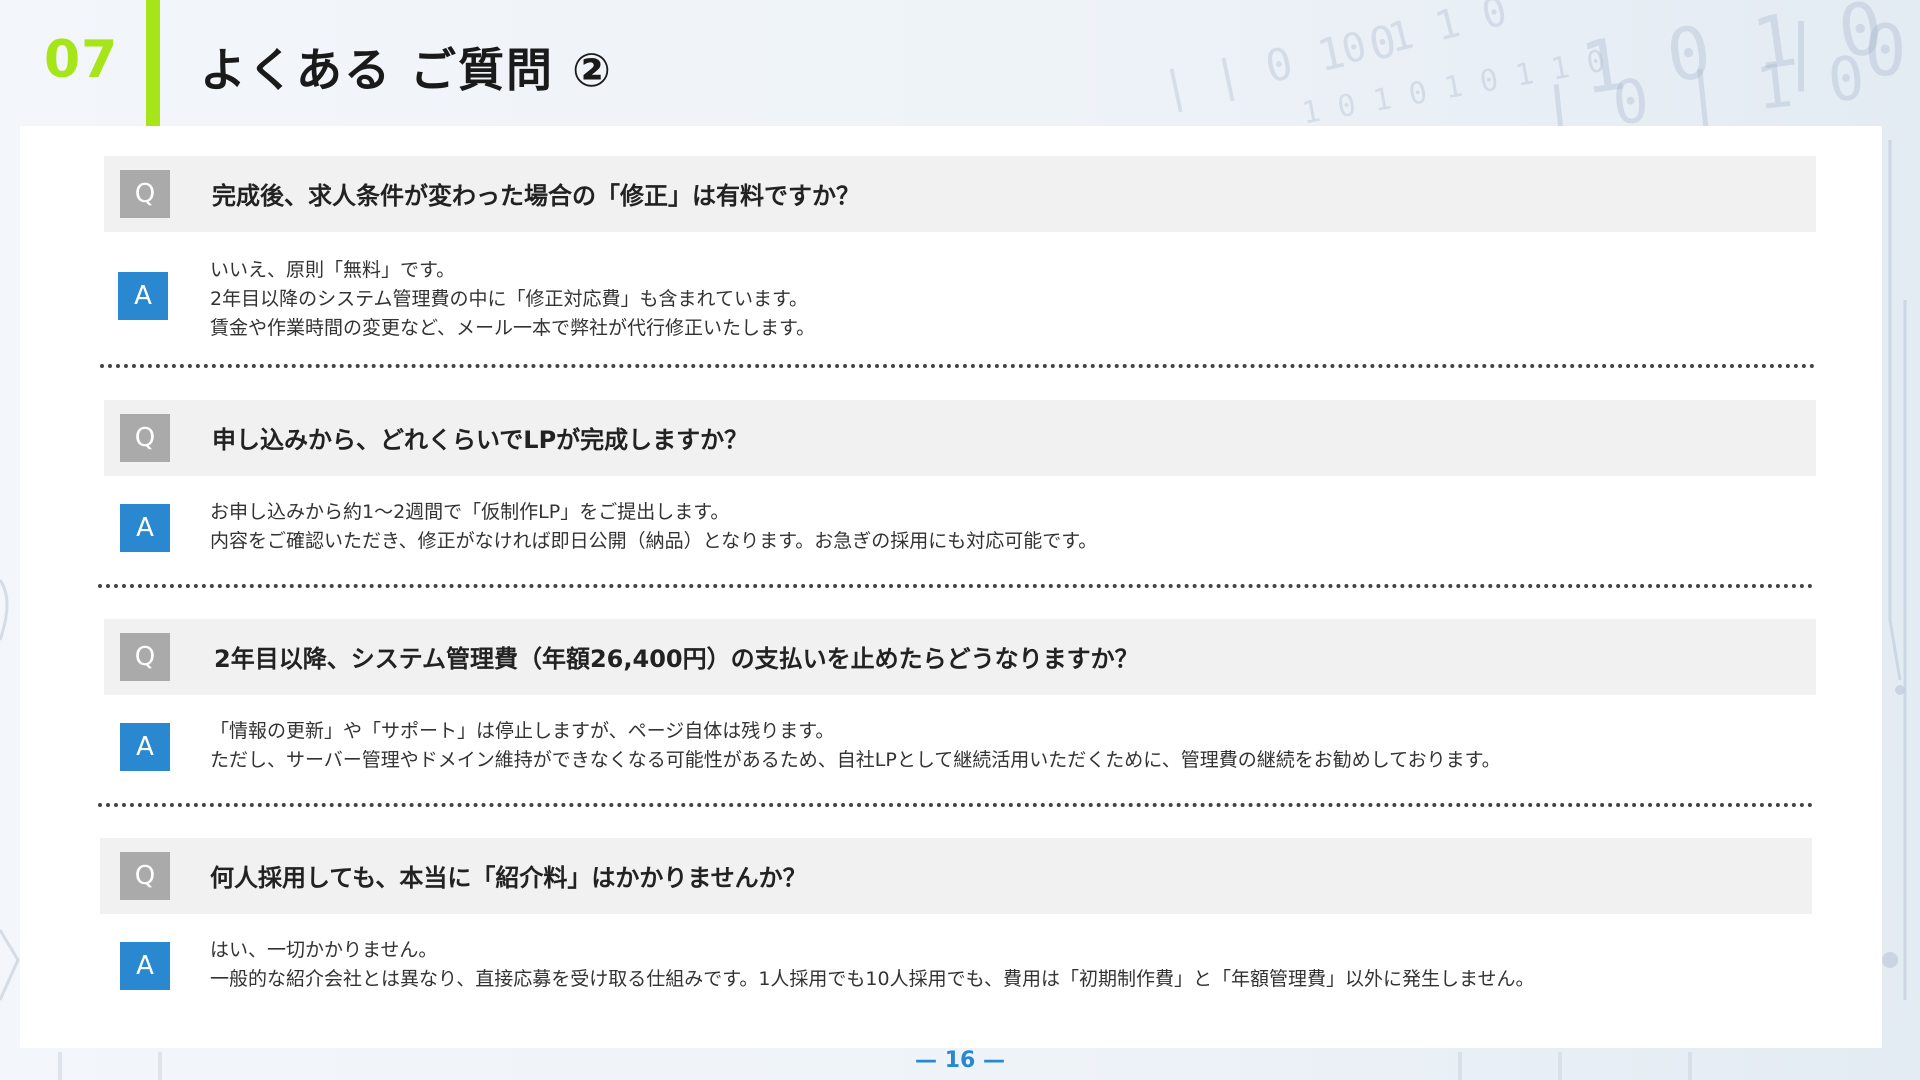  I want to click on question-text: 完成後、求人条件が変わった場合の「修正」は有料ですか？, so click(536, 196).